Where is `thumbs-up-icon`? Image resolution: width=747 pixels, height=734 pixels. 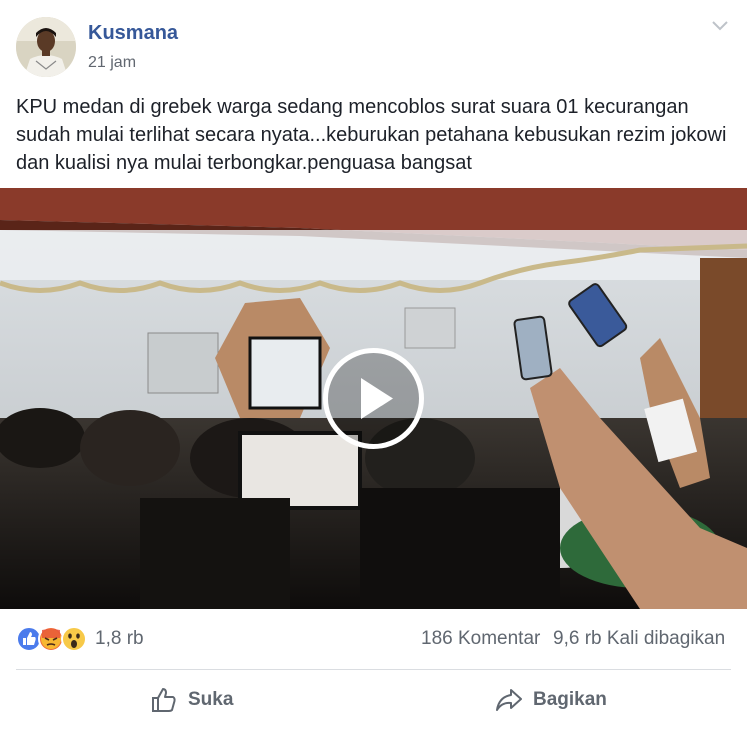
thumbs-up-icon is located at coordinates (164, 700).